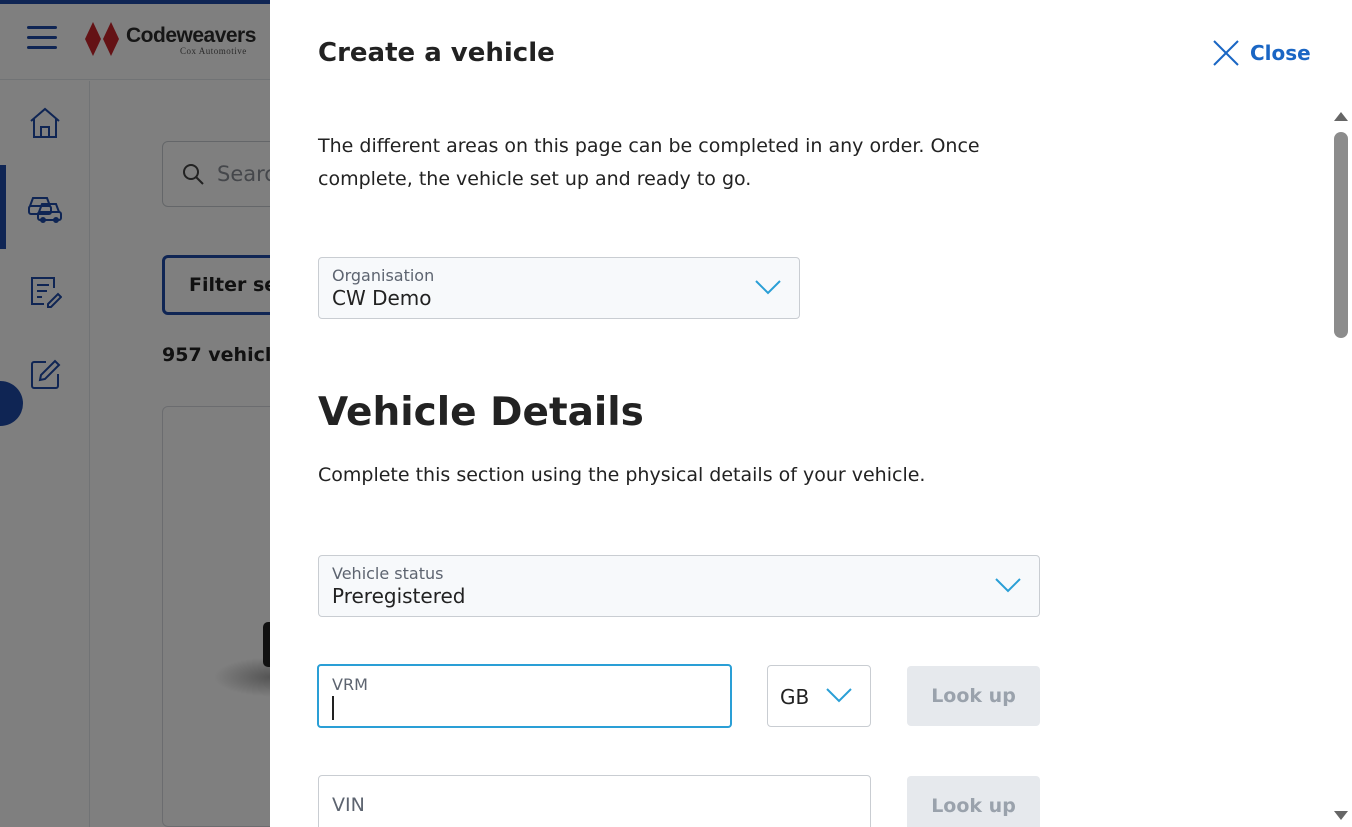  I want to click on vrm-label: VRM, so click(350, 684).